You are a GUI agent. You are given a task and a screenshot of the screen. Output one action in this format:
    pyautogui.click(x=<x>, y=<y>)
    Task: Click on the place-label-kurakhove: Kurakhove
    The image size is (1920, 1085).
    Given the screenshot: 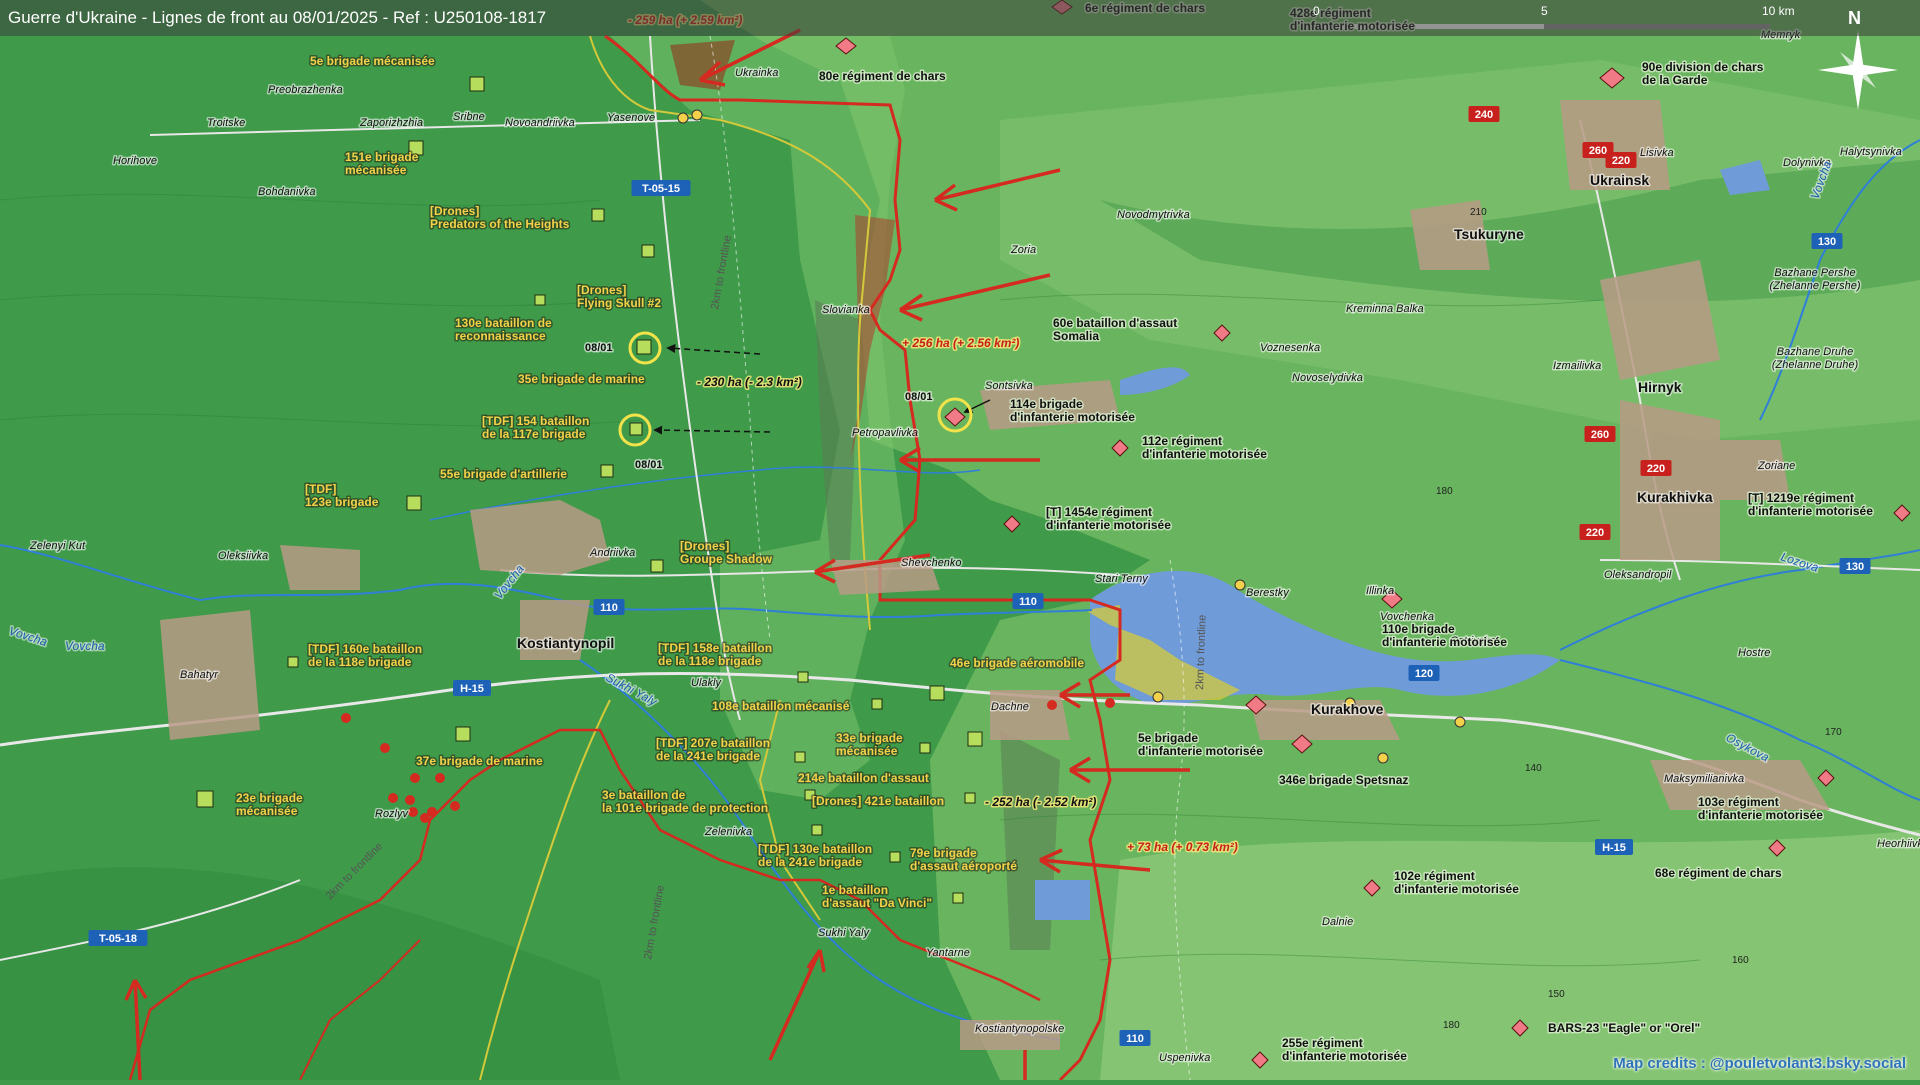 What is the action you would take?
    pyautogui.click(x=1347, y=709)
    